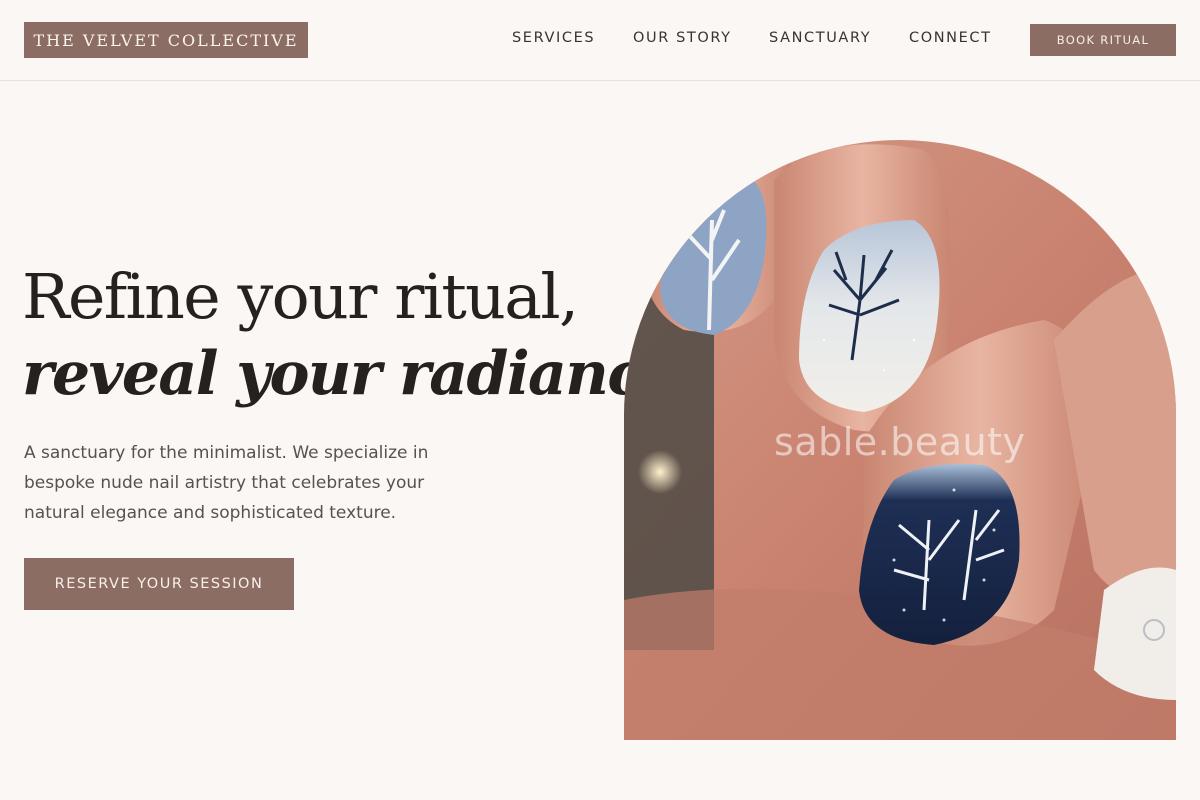 The width and height of the screenshot is (1200, 800). What do you see at coordinates (300, 296) in the screenshot?
I see `hero-headline-line1: Refine your ritual,` at bounding box center [300, 296].